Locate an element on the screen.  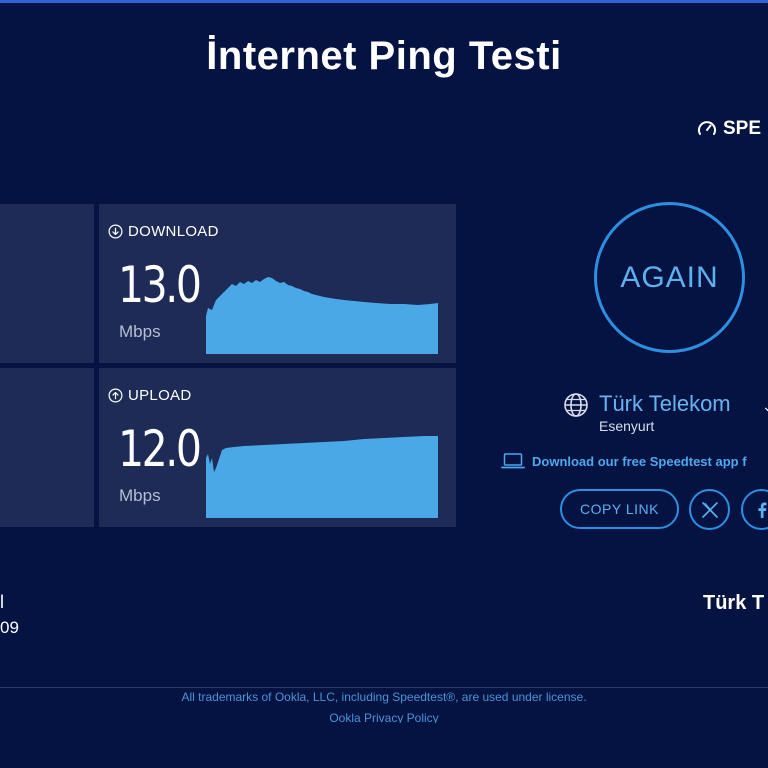
provider-name: Türk Telekom is located at coordinates (665, 403).